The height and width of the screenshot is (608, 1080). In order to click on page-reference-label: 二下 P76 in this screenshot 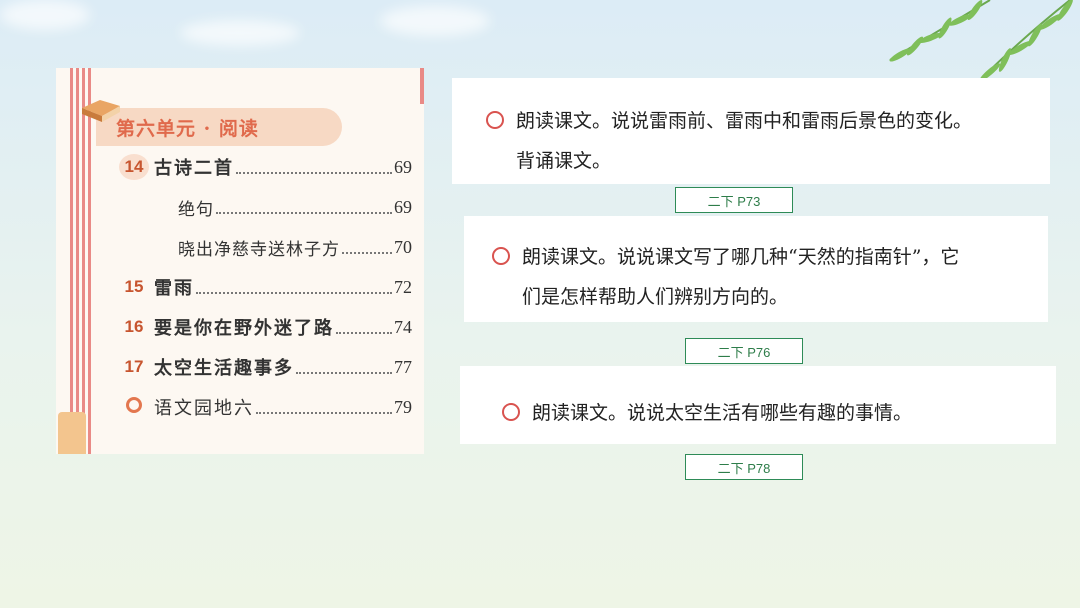, I will do `click(744, 351)`.